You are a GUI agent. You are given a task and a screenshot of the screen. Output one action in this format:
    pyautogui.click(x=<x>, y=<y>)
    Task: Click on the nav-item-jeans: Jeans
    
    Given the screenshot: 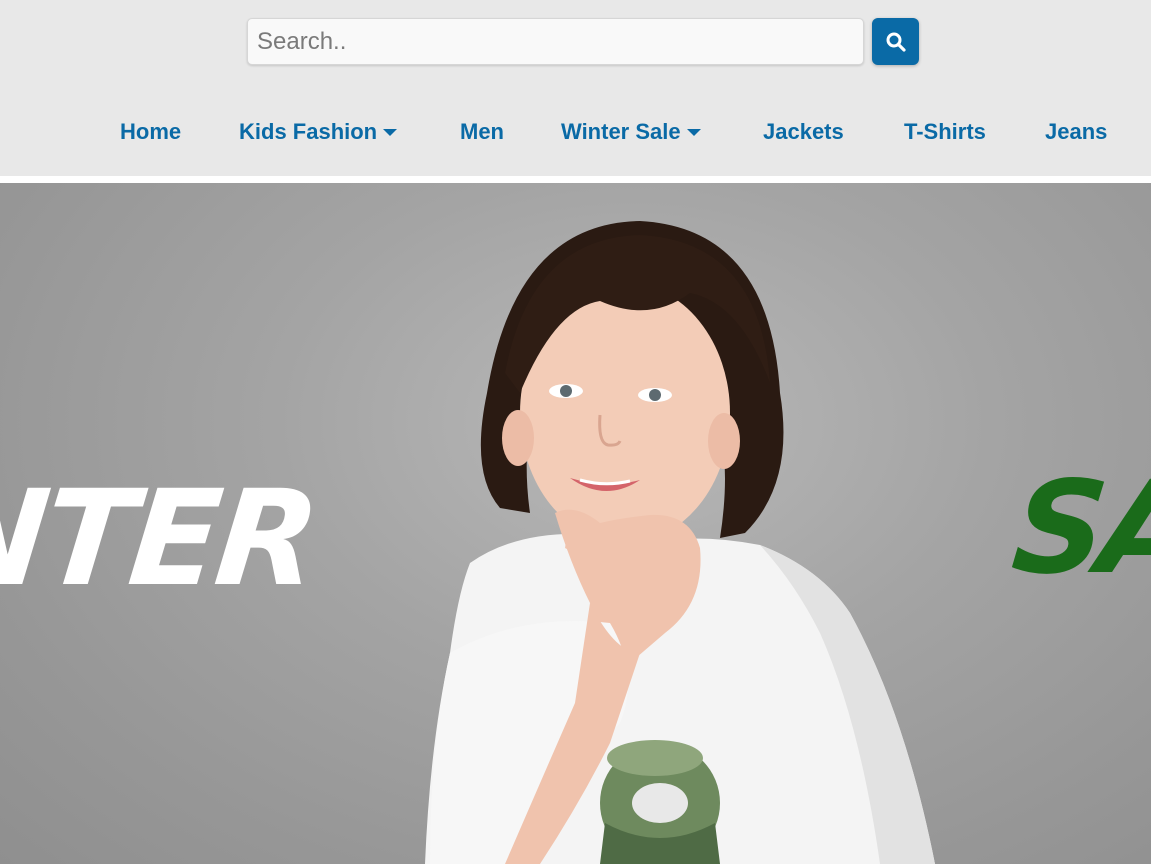 What is the action you would take?
    pyautogui.click(x=1076, y=132)
    